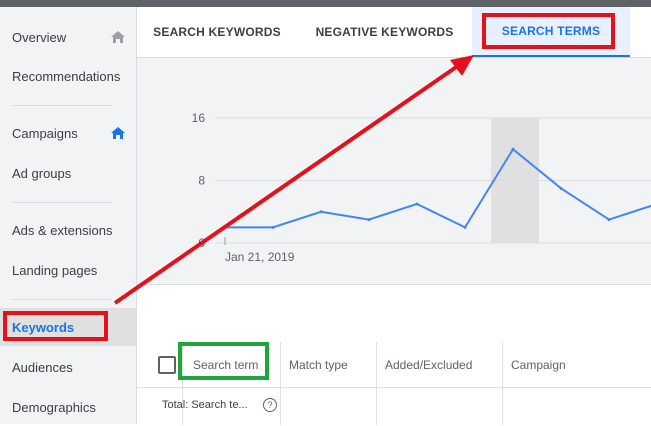 This screenshot has height=426, width=651. Describe the element at coordinates (201, 243) in the screenshot. I see `chart-y-tick-label: 0` at that location.